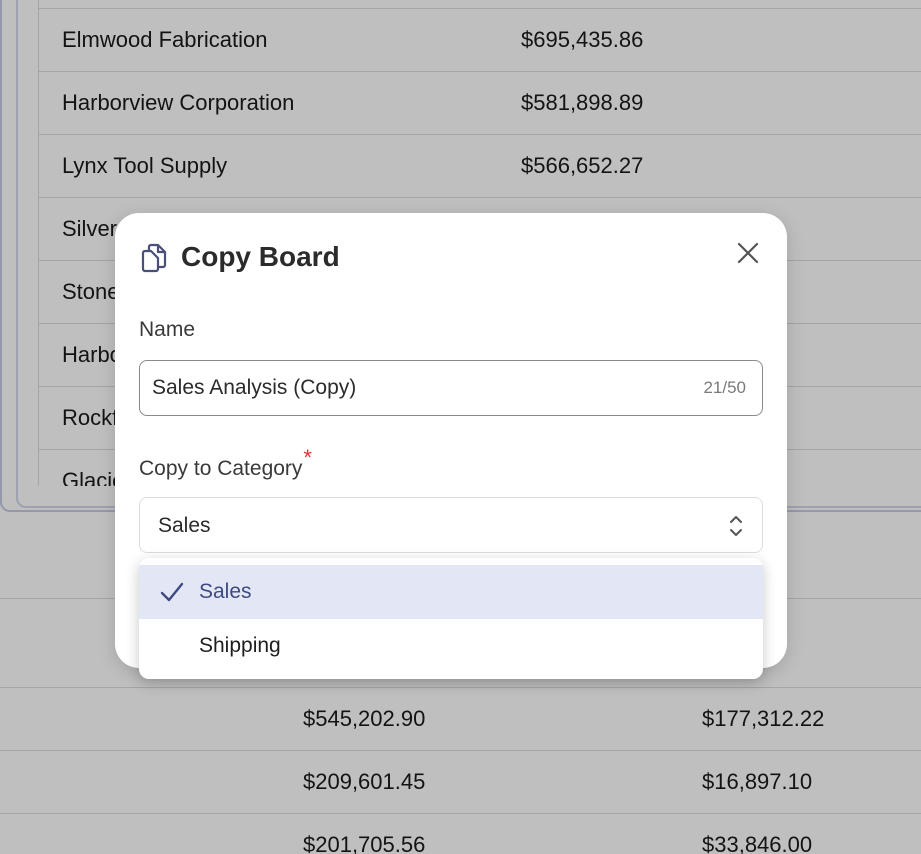 The height and width of the screenshot is (854, 921). What do you see at coordinates (172, 592) in the screenshot?
I see `check-icon` at bounding box center [172, 592].